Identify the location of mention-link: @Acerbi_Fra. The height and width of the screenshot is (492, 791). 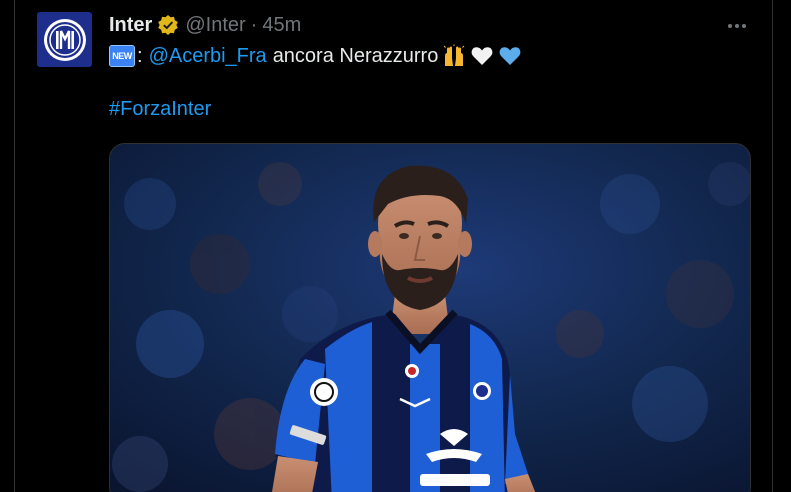
(208, 56).